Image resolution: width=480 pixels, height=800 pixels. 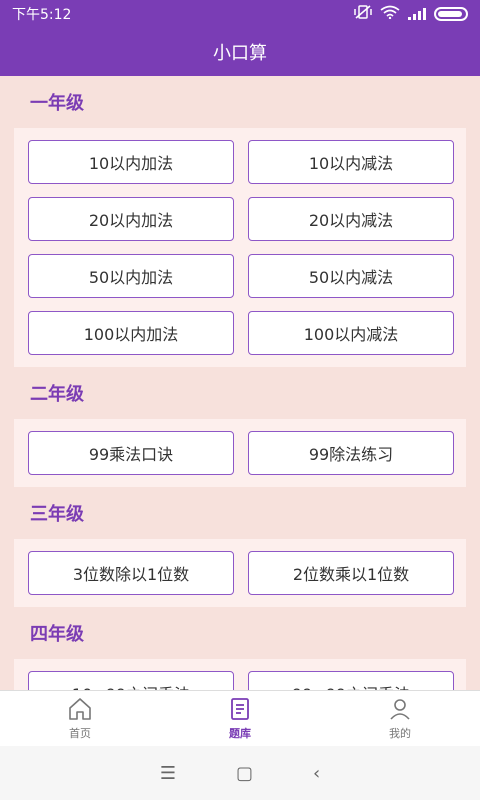 What do you see at coordinates (131, 276) in the screenshot?
I see `exercise-button: 50以内加法` at bounding box center [131, 276].